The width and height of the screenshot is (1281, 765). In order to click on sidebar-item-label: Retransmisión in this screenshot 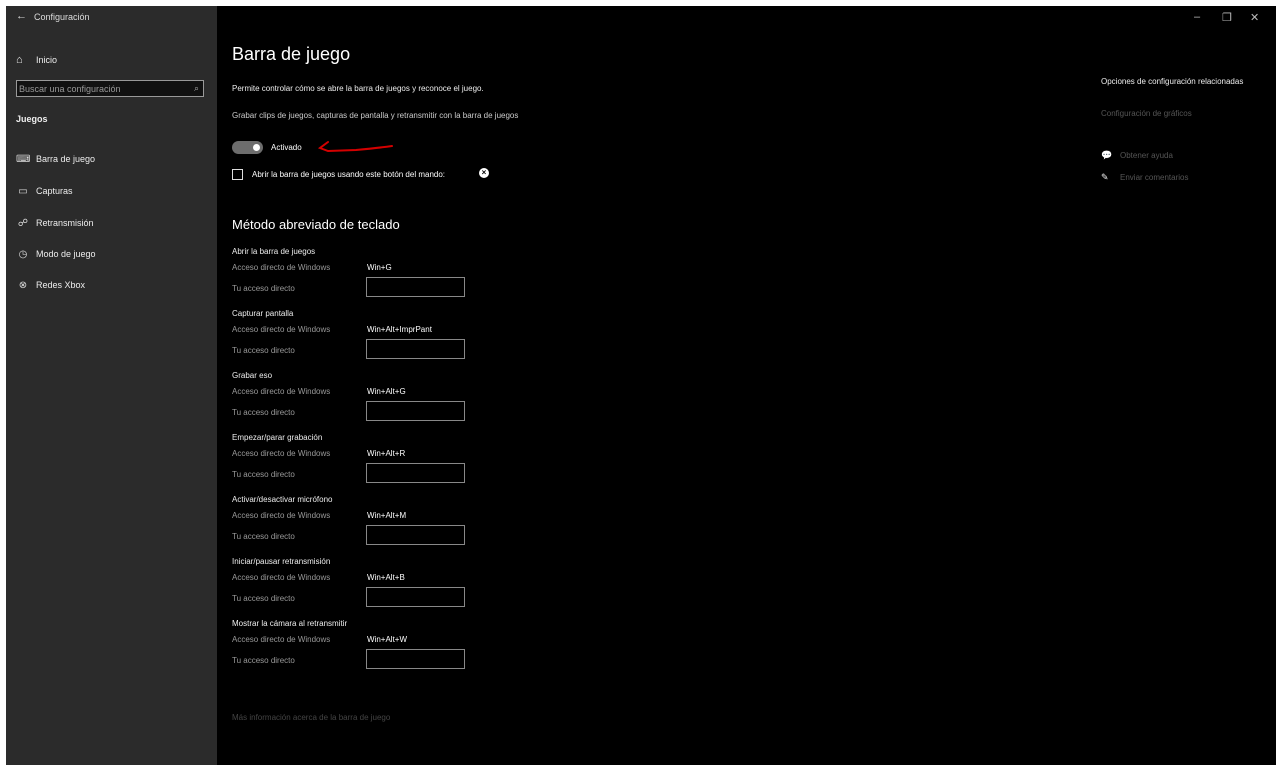, I will do `click(65, 223)`.